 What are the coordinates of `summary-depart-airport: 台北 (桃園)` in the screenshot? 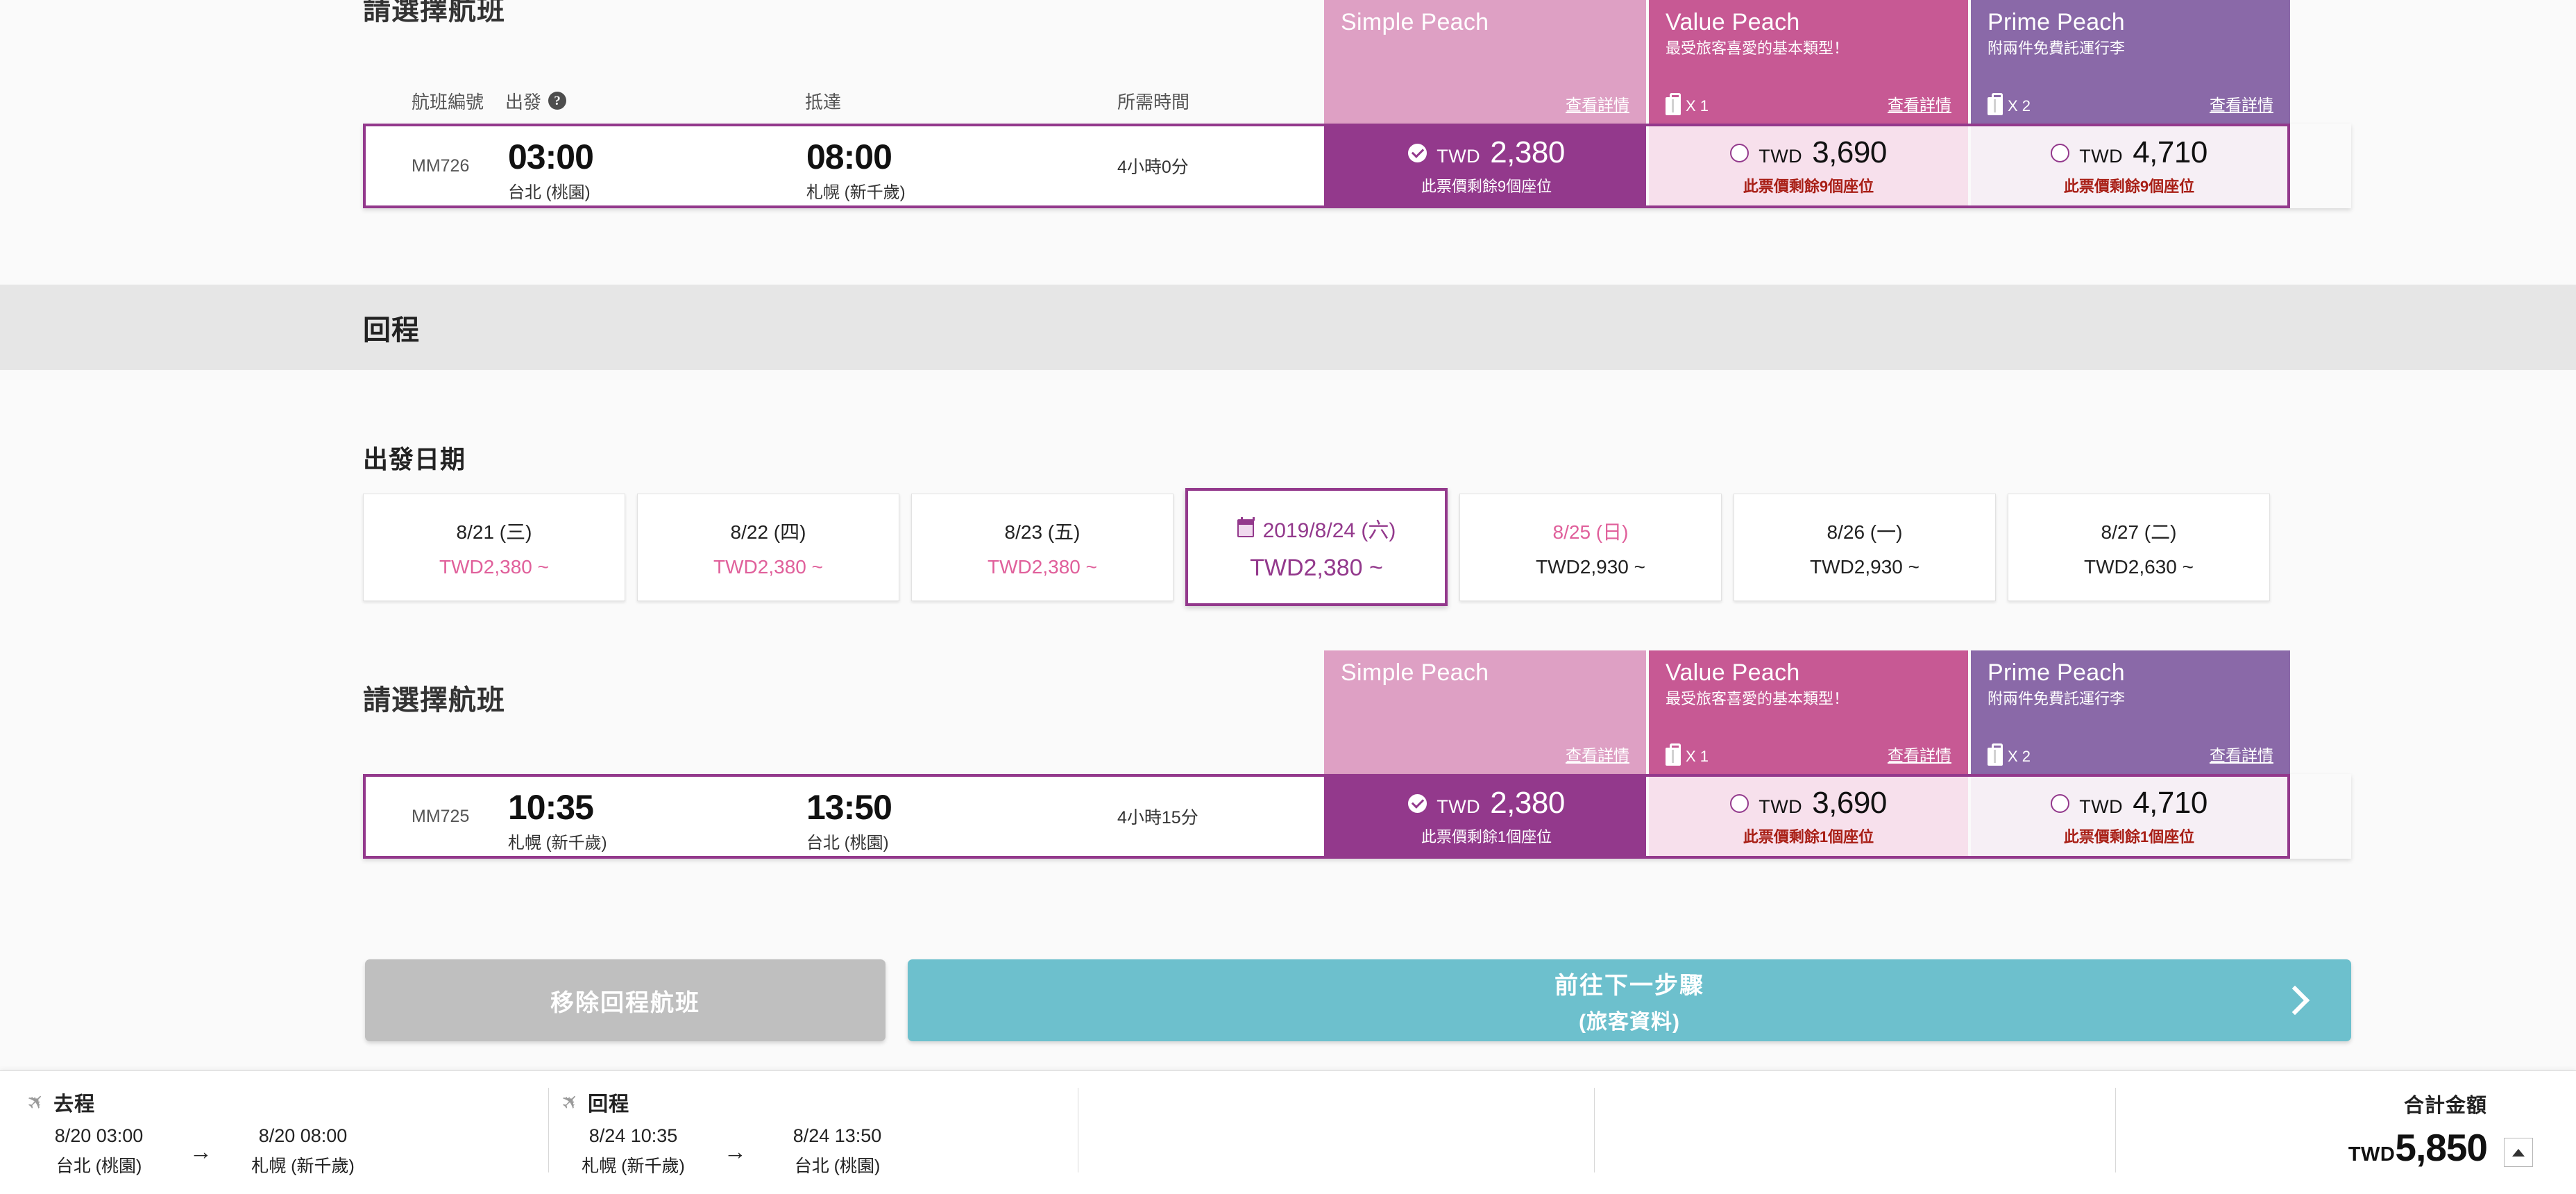 It's located at (99, 1166).